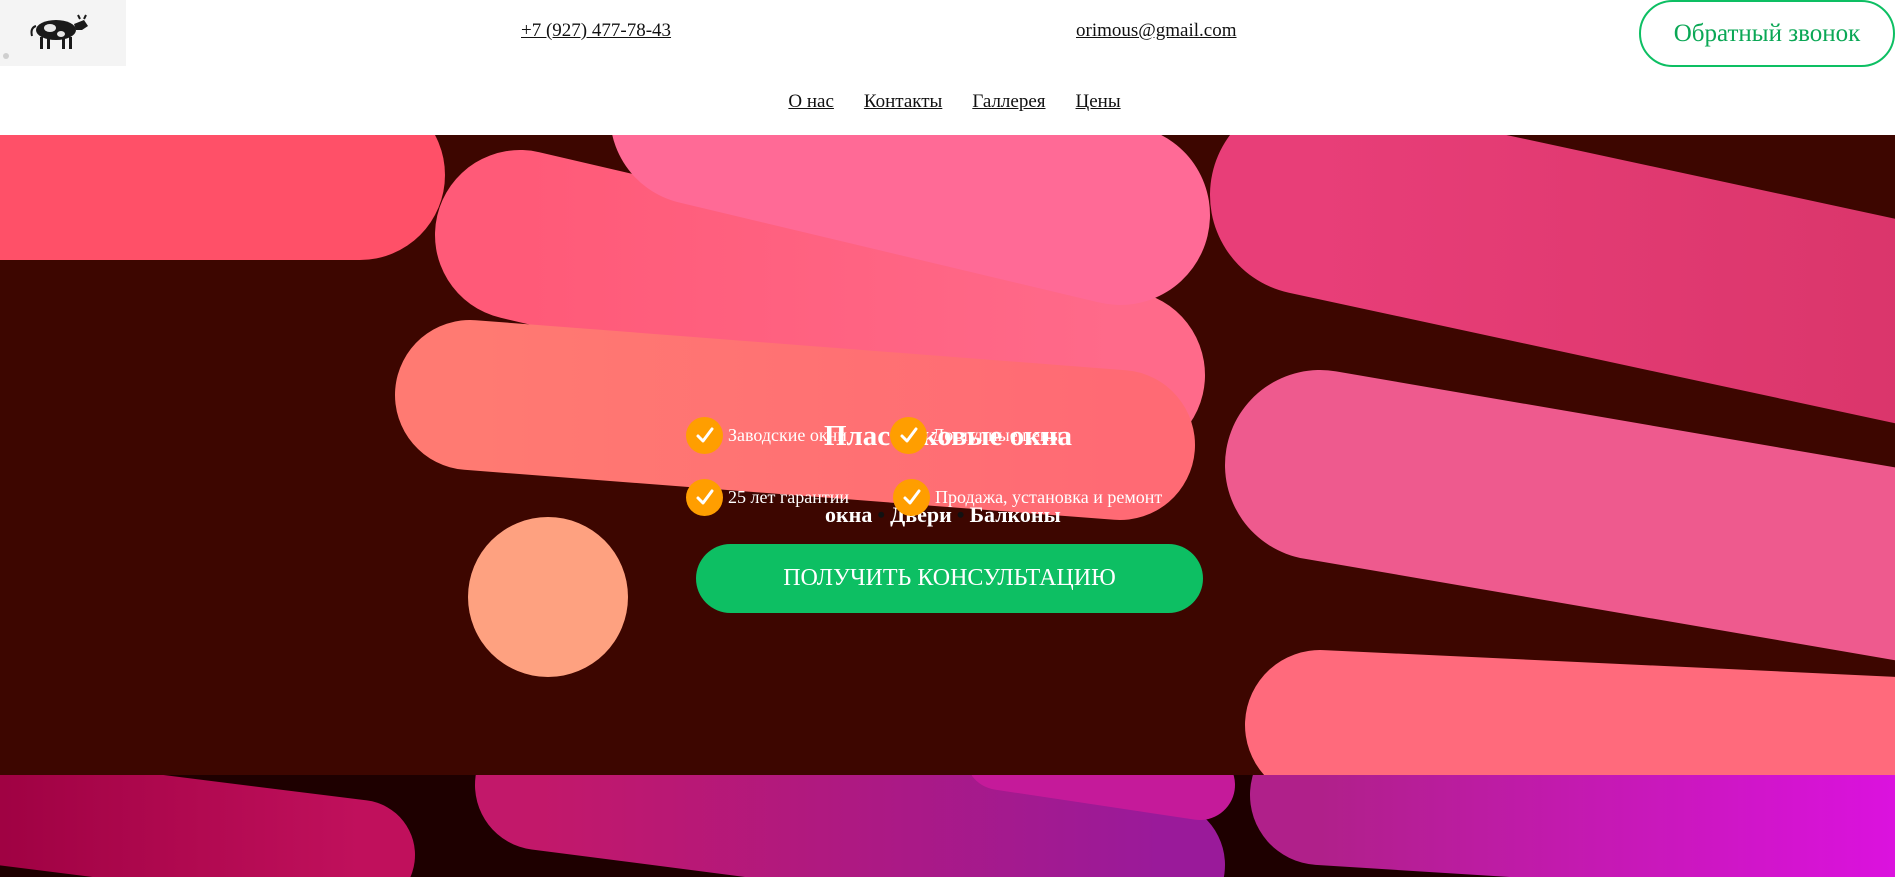 The height and width of the screenshot is (877, 1895). I want to click on email-link: orimous@gmail.com, so click(1156, 31).